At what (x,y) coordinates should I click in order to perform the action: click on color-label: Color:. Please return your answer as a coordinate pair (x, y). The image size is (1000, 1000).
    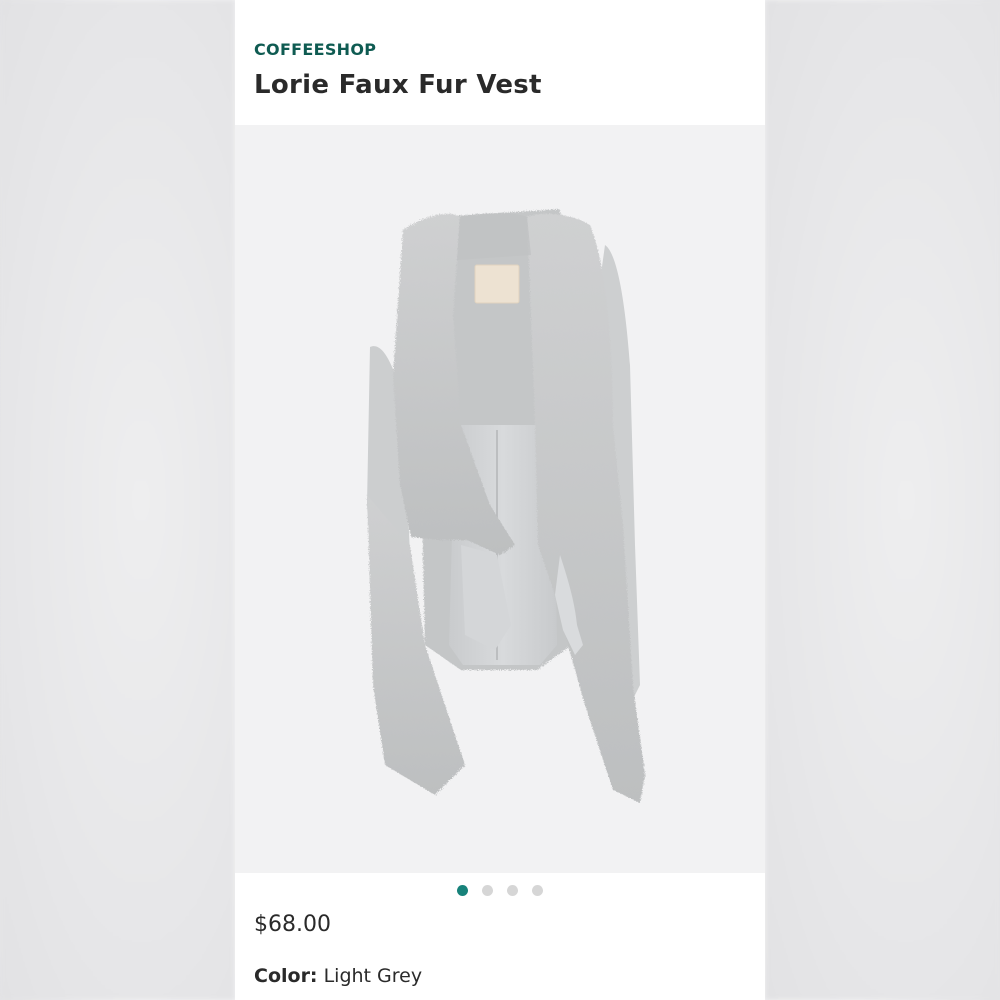
    Looking at the image, I should click on (286, 976).